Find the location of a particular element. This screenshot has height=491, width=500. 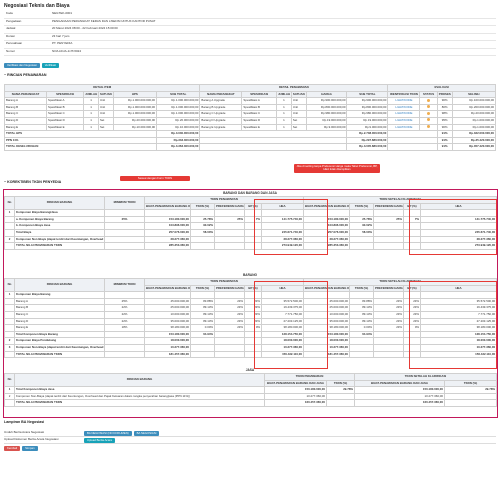

table-cell: 29.78% is located at coordinates (470, 390).